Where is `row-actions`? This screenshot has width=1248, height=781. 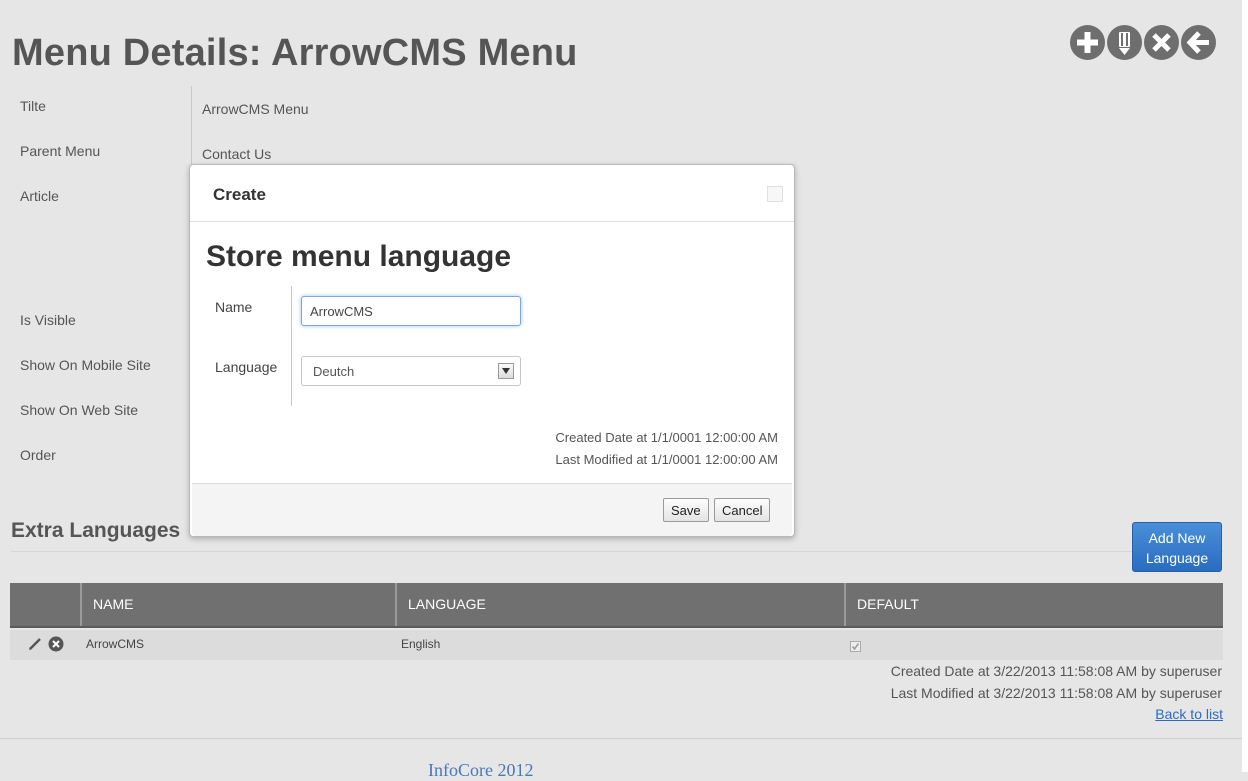
row-actions is located at coordinates (46, 644).